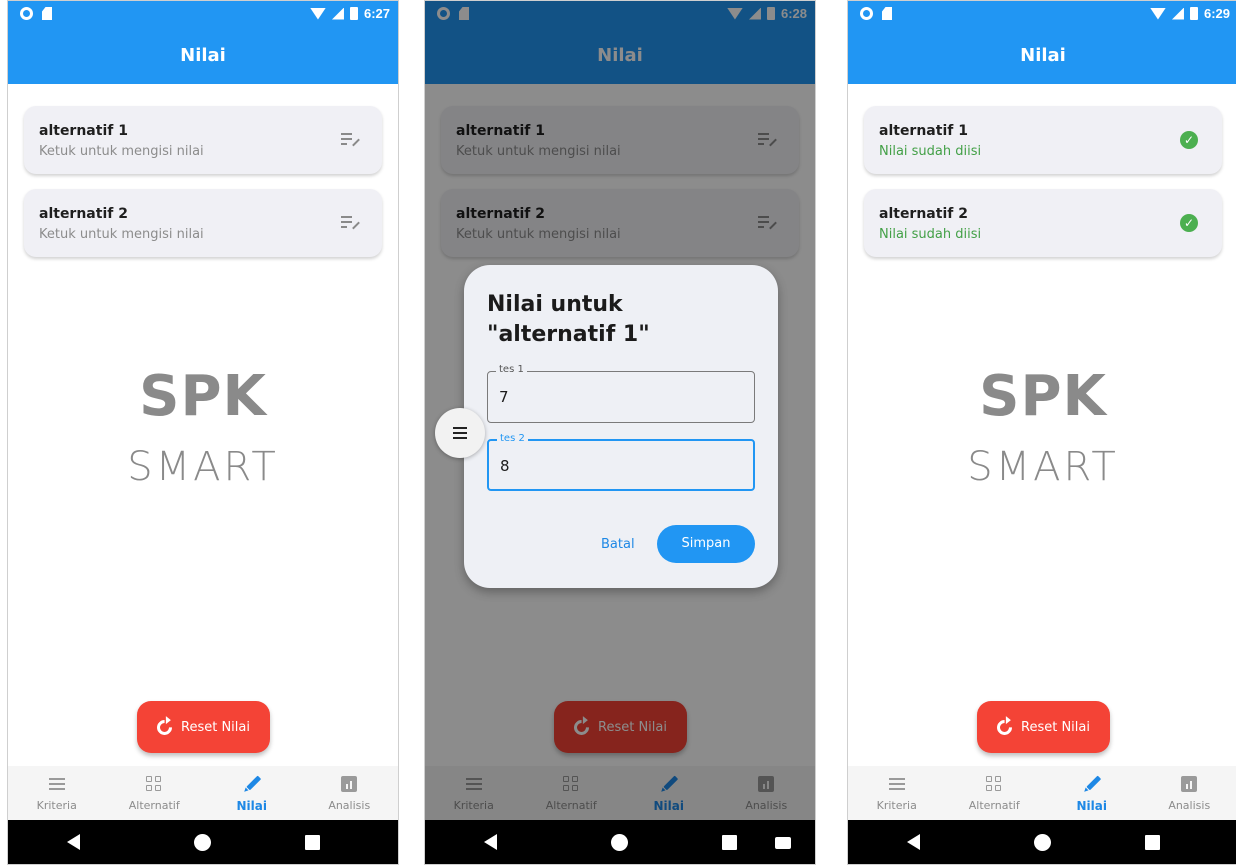 This screenshot has width=1236, height=865. I want to click on tes-1-field: tes 1 7, so click(621, 393).